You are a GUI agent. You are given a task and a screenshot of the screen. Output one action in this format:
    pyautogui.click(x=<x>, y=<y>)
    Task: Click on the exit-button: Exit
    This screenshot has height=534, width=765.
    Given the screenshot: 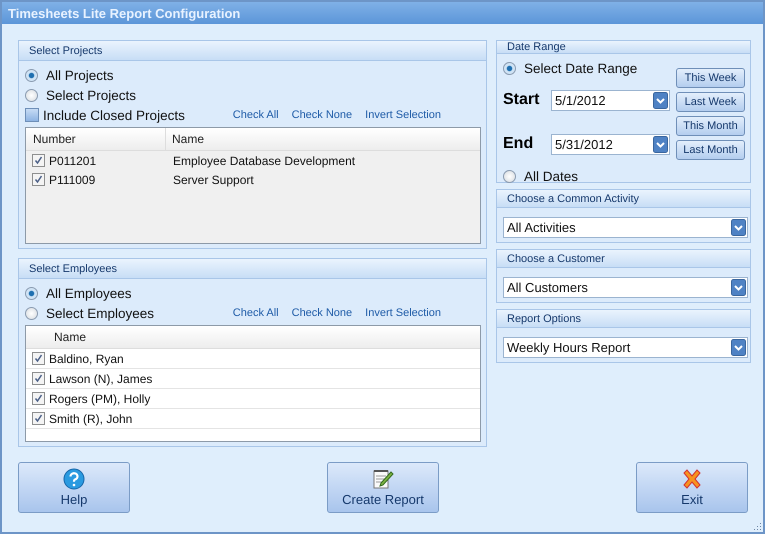 What is the action you would take?
    pyautogui.click(x=692, y=487)
    